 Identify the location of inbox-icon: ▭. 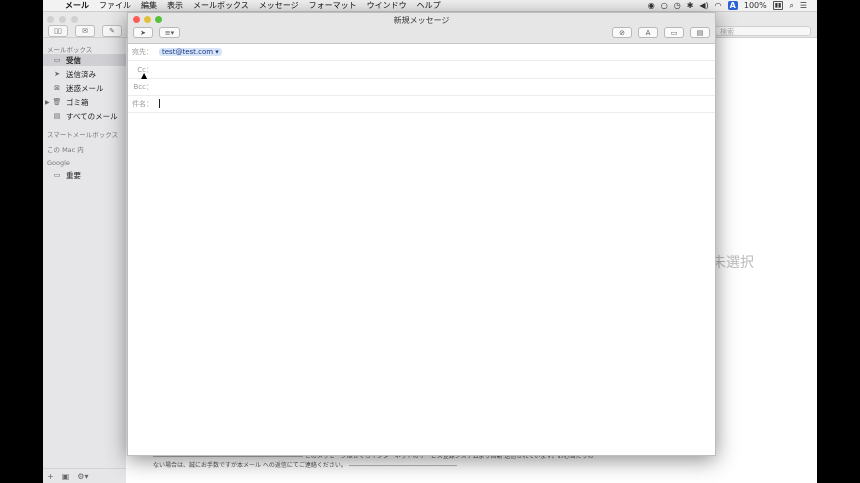
(57, 60).